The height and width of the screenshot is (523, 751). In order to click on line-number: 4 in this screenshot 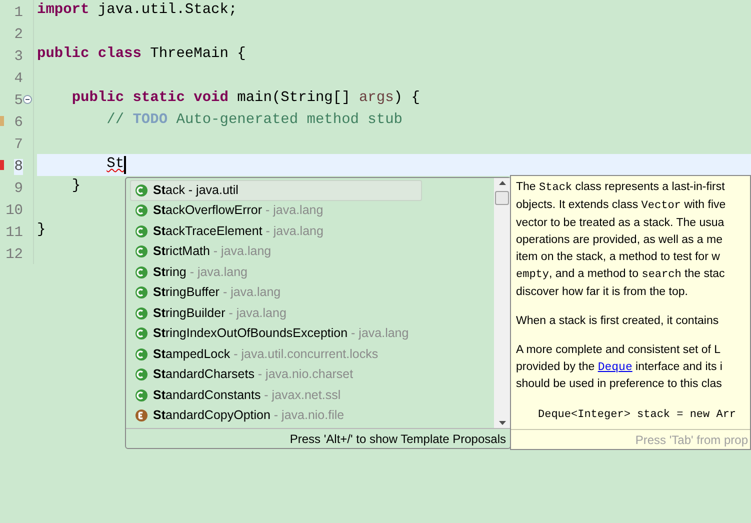, I will do `click(18, 79)`.